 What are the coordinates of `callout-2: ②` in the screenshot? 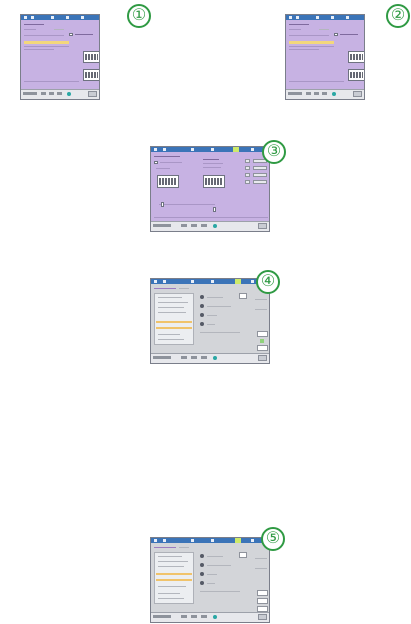 It's located at (398, 16).